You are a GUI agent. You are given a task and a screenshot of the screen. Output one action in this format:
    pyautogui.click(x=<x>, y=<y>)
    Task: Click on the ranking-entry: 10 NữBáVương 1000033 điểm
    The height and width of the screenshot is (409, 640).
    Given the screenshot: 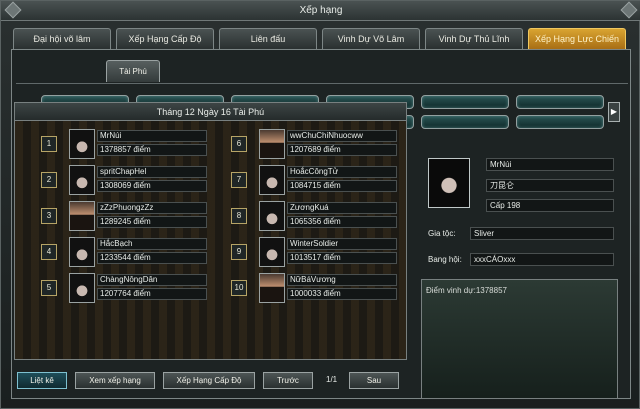 What is the action you would take?
    pyautogui.click(x=316, y=288)
    